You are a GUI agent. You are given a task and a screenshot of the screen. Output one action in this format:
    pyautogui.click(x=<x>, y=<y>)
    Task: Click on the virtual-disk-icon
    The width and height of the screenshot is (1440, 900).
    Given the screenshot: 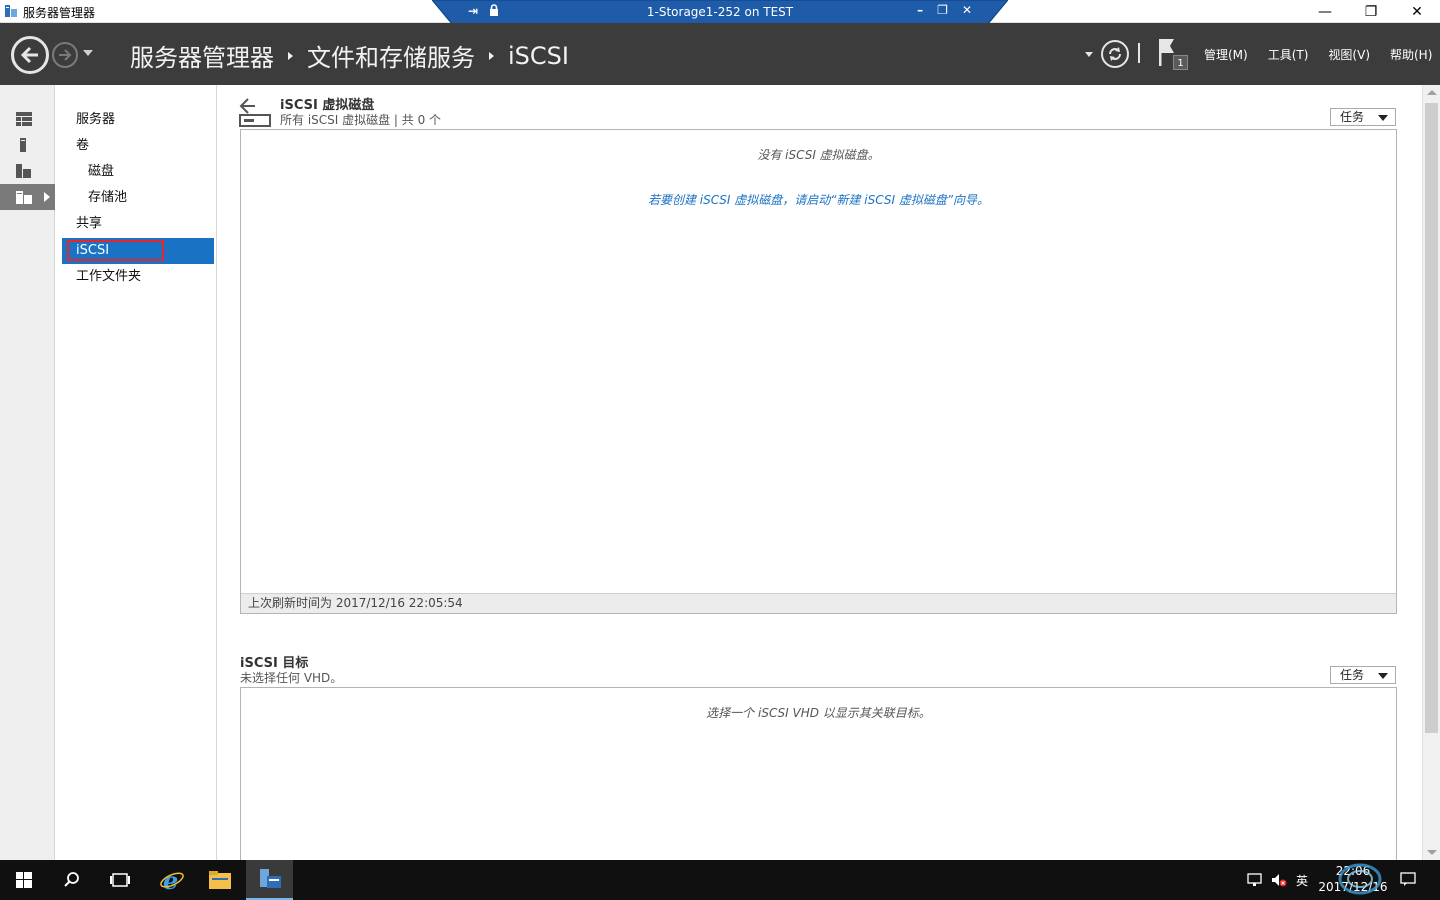 What is the action you would take?
    pyautogui.click(x=255, y=112)
    